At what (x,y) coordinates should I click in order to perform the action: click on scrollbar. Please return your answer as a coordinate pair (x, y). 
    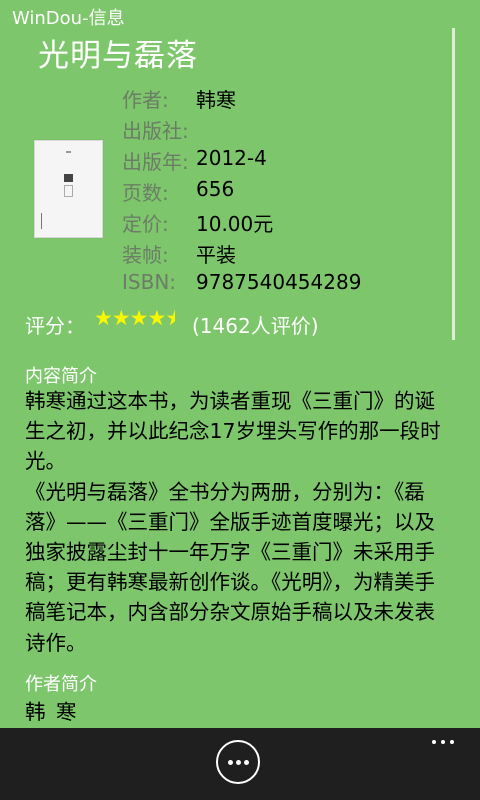
    Looking at the image, I should click on (453, 184).